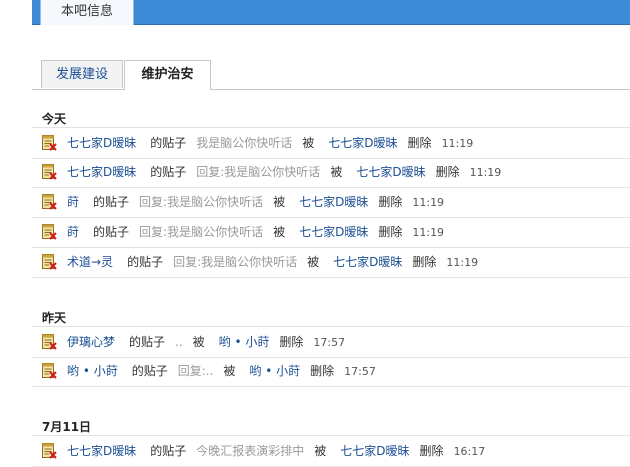 The height and width of the screenshot is (467, 630). Describe the element at coordinates (179, 342) in the screenshot. I see `post-title: ..` at that location.